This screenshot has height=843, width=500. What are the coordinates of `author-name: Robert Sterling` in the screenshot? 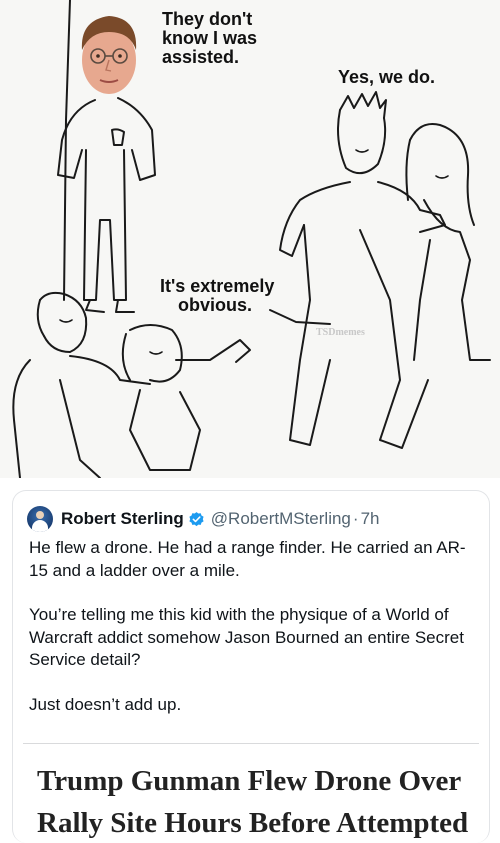 It's located at (122, 519).